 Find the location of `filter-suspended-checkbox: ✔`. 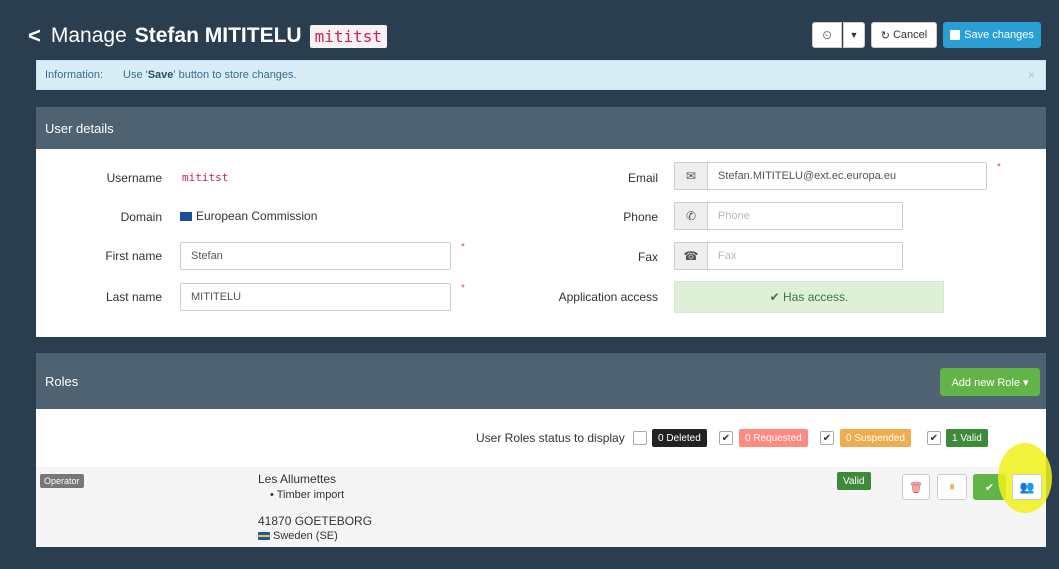

filter-suspended-checkbox: ✔ is located at coordinates (827, 438).